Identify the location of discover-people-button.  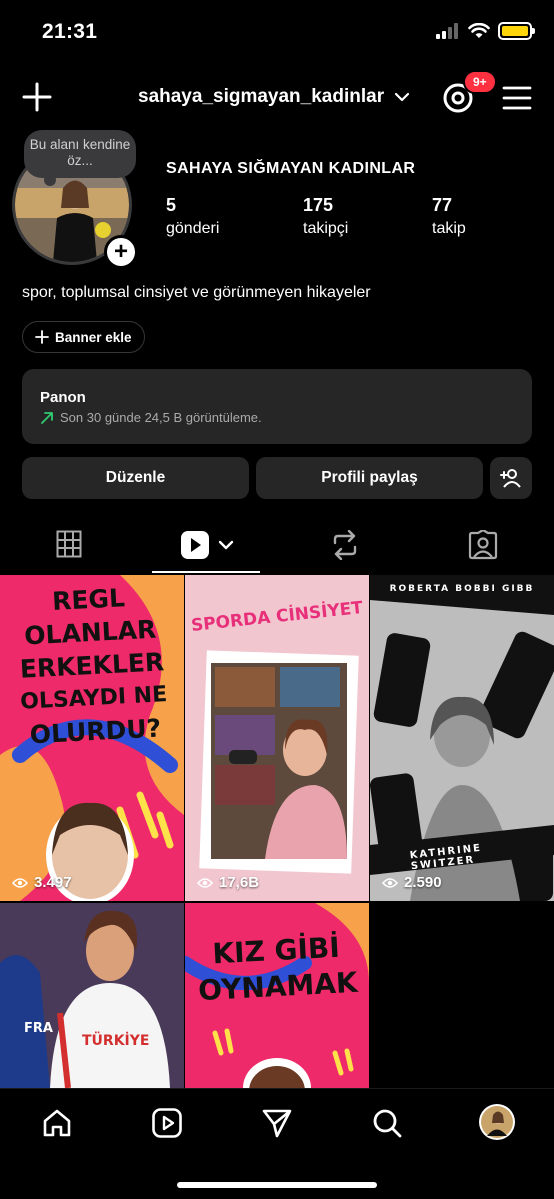
(511, 478).